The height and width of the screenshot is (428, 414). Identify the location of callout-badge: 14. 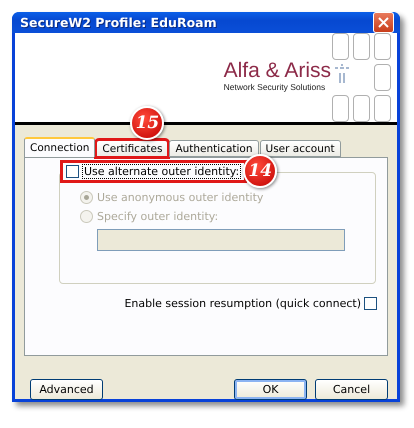
(260, 171).